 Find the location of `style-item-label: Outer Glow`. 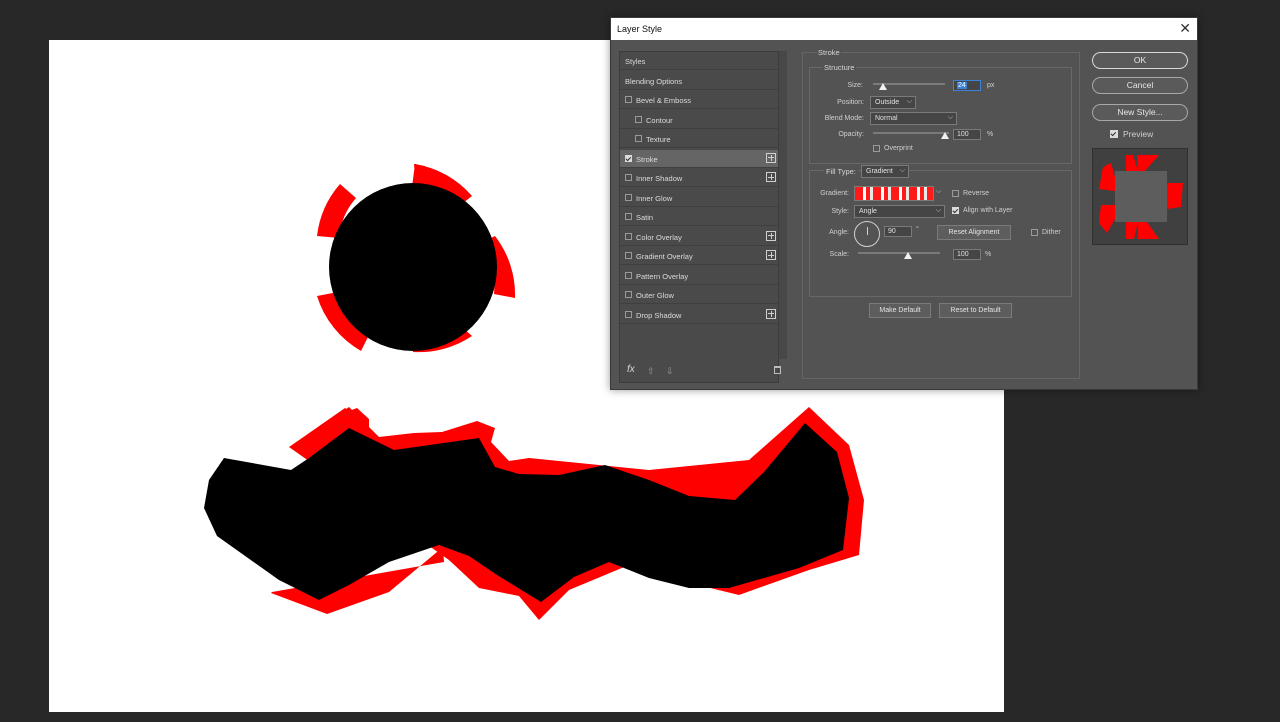

style-item-label: Outer Glow is located at coordinates (655, 295).